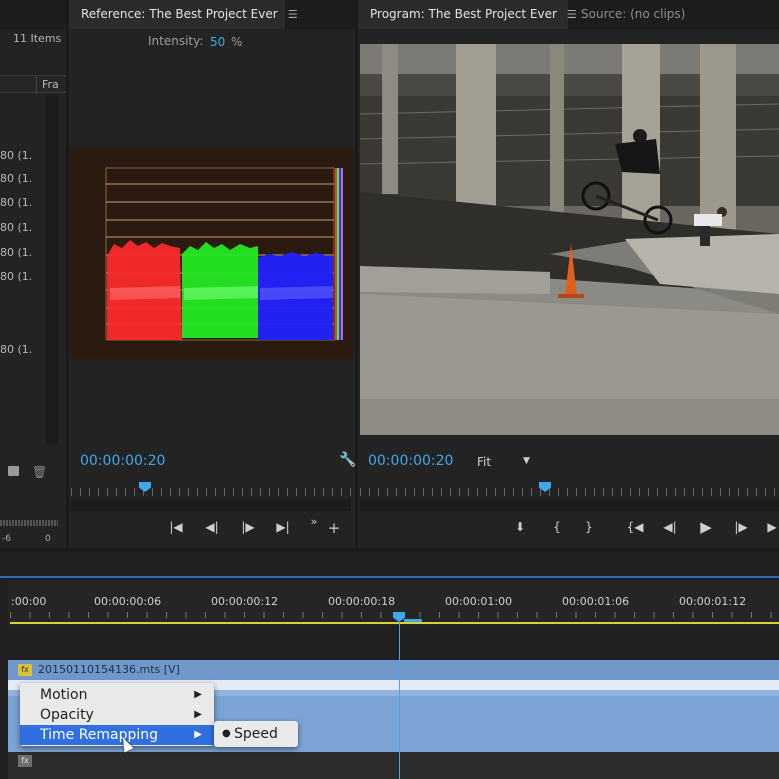  I want to click on menu-item-time-remapping: Time Remapping ▶, so click(117, 735).